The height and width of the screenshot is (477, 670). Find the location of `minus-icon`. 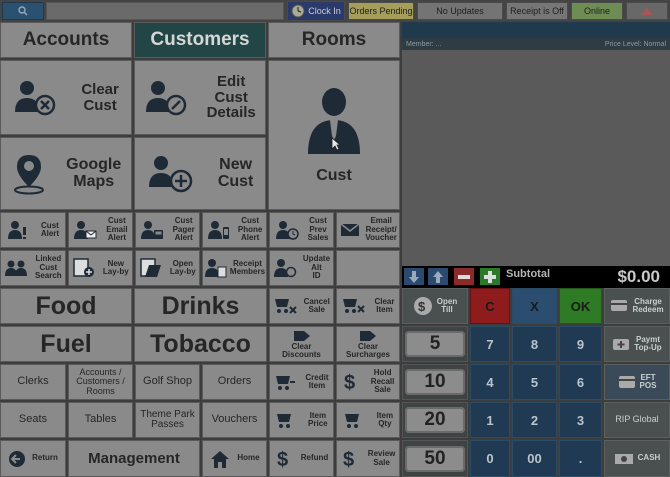

minus-icon is located at coordinates (464, 276).